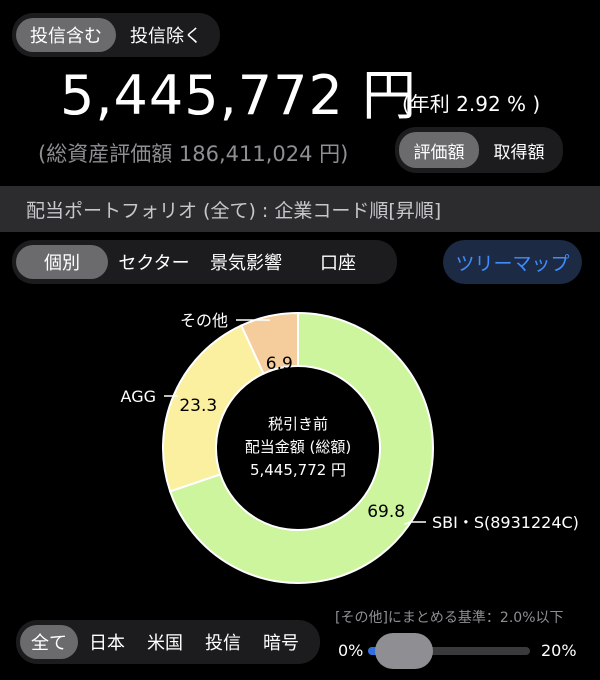 The image size is (600, 680). I want to click on treemap-button-label: ツリーマップ, so click(512, 263).